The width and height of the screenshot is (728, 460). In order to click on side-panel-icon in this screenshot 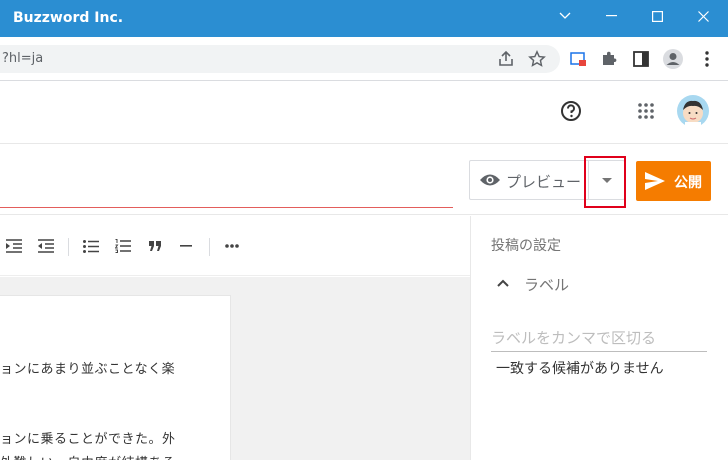, I will do `click(641, 59)`.